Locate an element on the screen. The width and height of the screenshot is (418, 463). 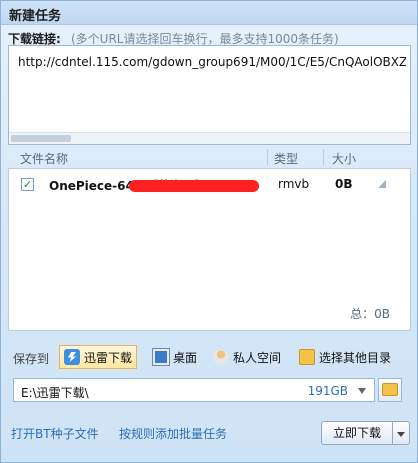
save-option-desktop: 桌面 is located at coordinates (175, 357).